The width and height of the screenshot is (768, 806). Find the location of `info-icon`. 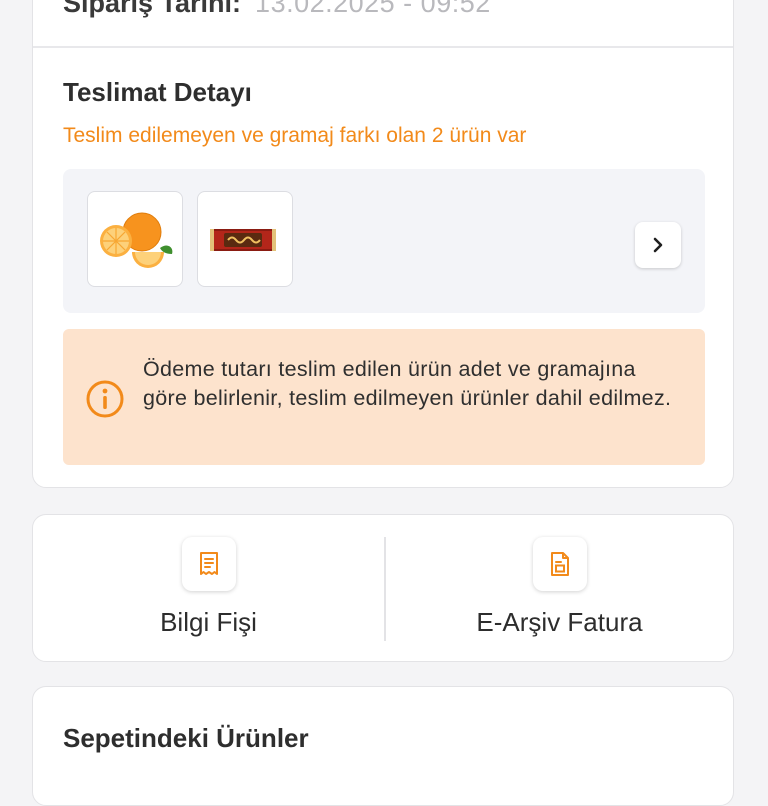

info-icon is located at coordinates (105, 399).